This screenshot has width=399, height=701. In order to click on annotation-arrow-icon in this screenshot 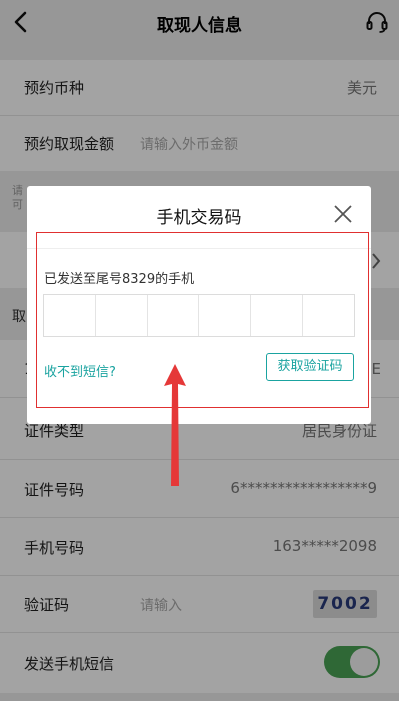, I will do `click(175, 425)`.